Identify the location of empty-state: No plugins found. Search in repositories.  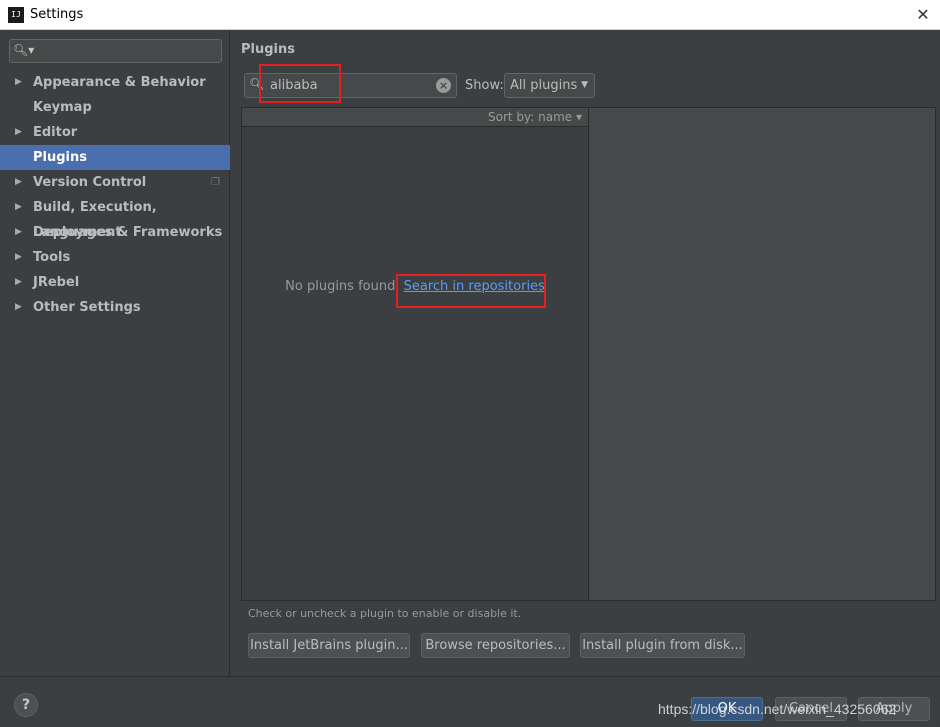
(415, 286).